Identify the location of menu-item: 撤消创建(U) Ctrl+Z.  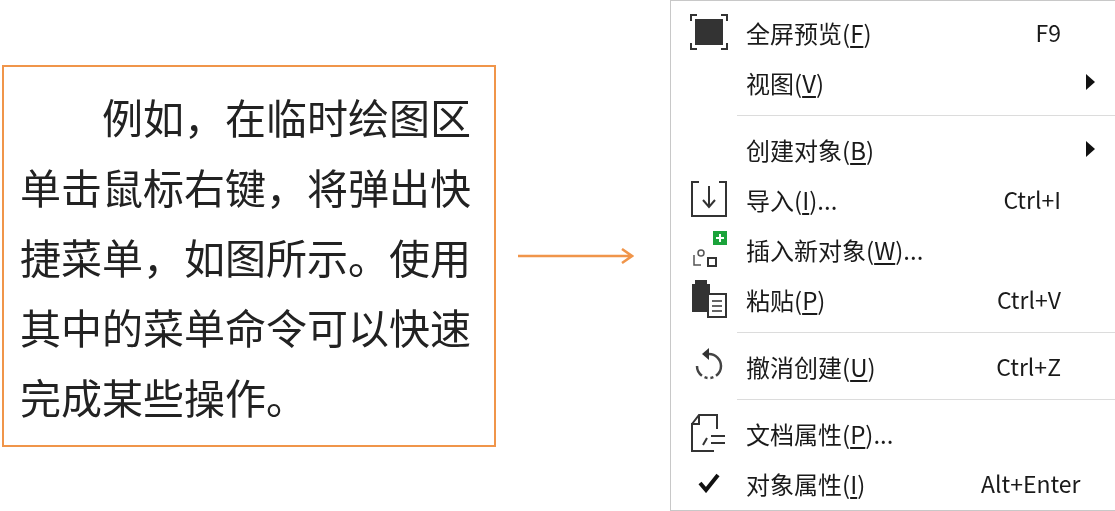
(893, 366).